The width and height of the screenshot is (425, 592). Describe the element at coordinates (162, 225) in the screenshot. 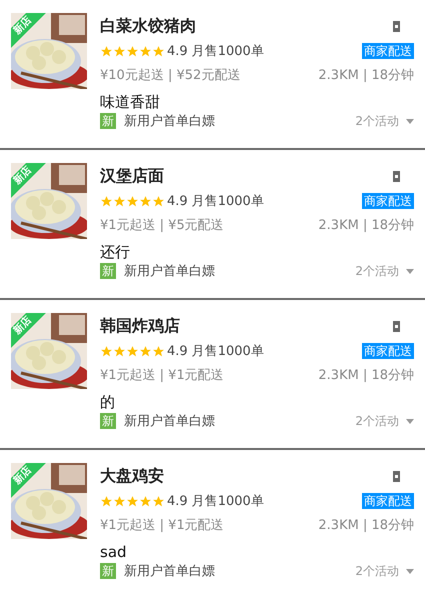

I see `price-text: ¥1元起送 | ¥5元配送` at that location.